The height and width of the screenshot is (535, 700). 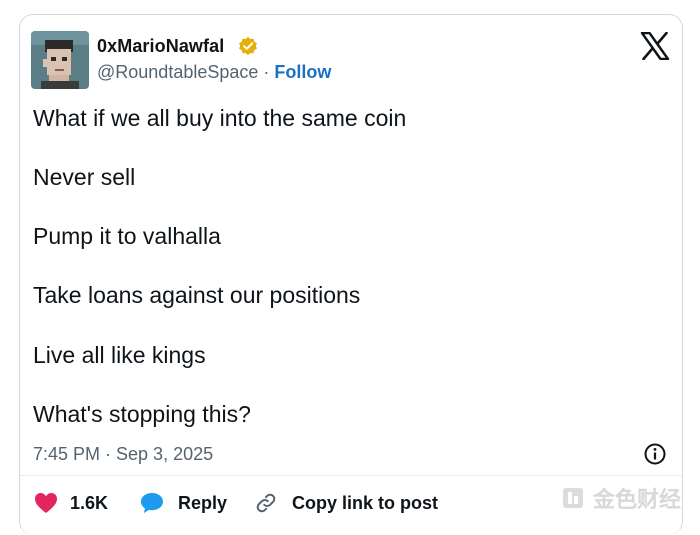 I want to click on avatar-image, so click(x=60, y=60).